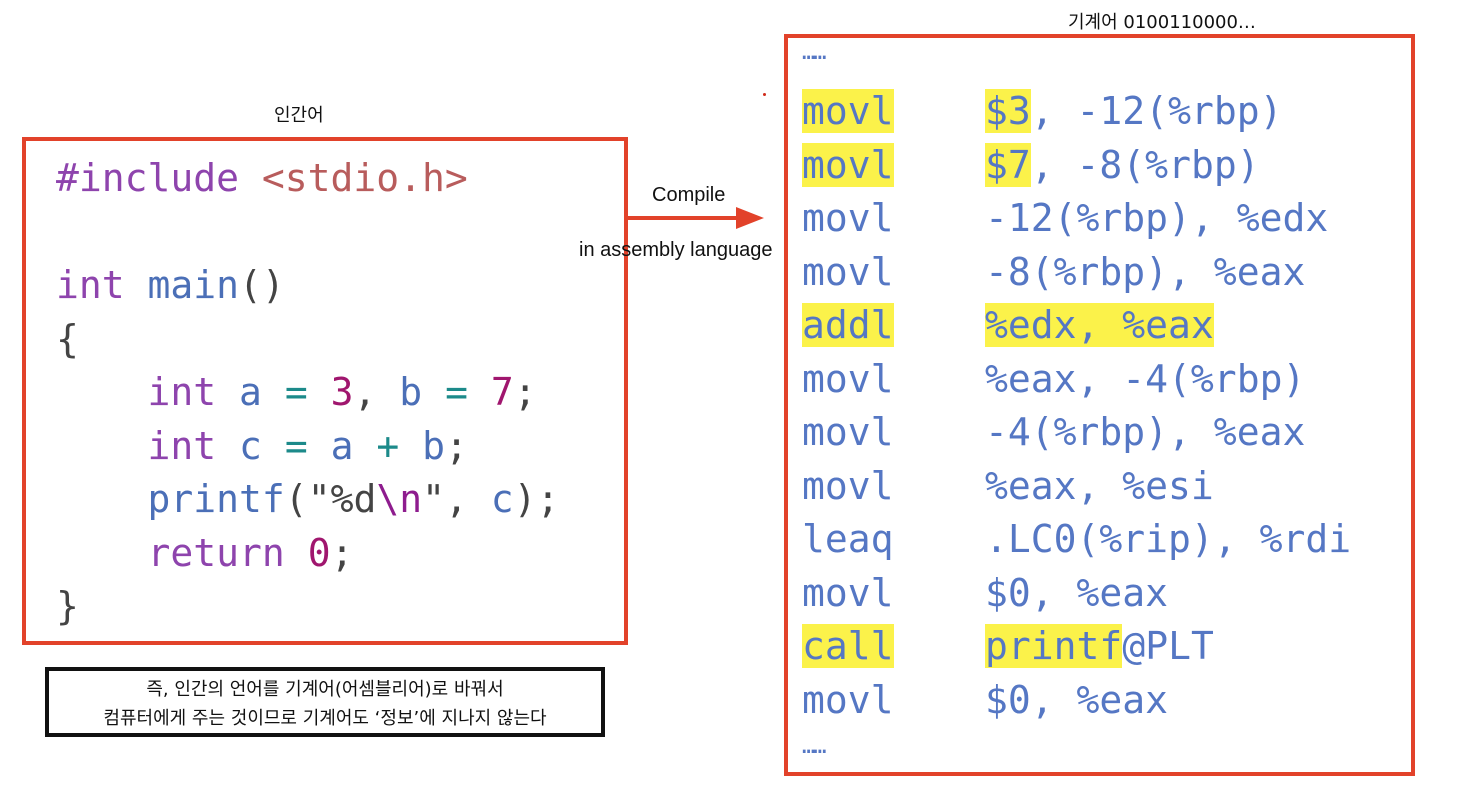 The image size is (1460, 788). I want to click on compile-arrow, so click(695, 218).